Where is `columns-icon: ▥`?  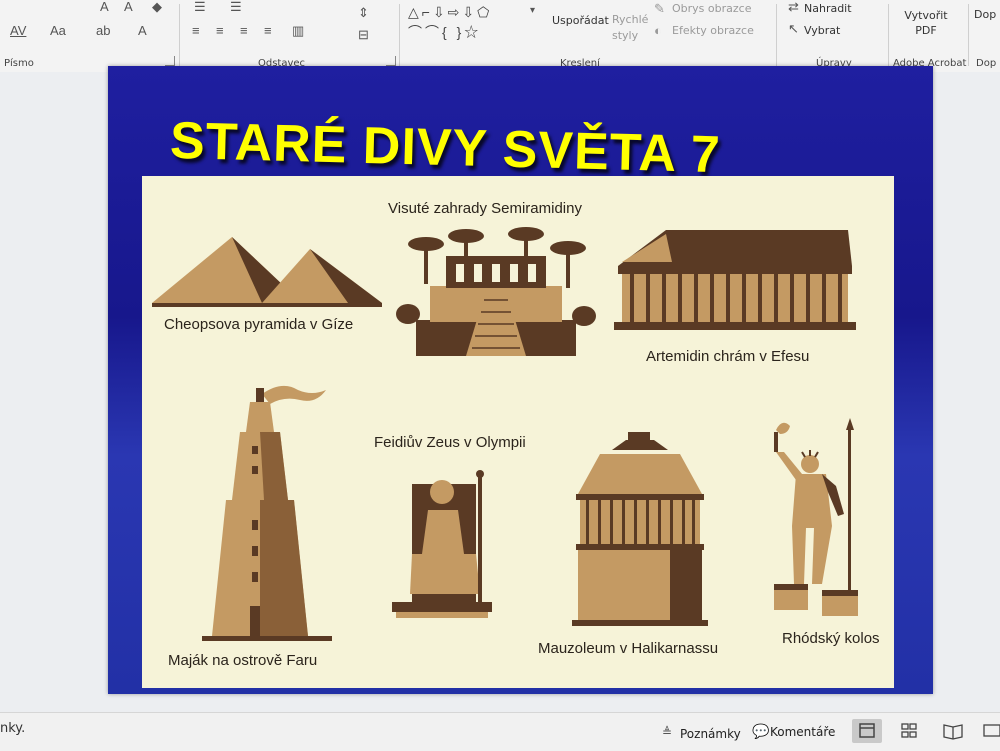
columns-icon: ▥ is located at coordinates (298, 30).